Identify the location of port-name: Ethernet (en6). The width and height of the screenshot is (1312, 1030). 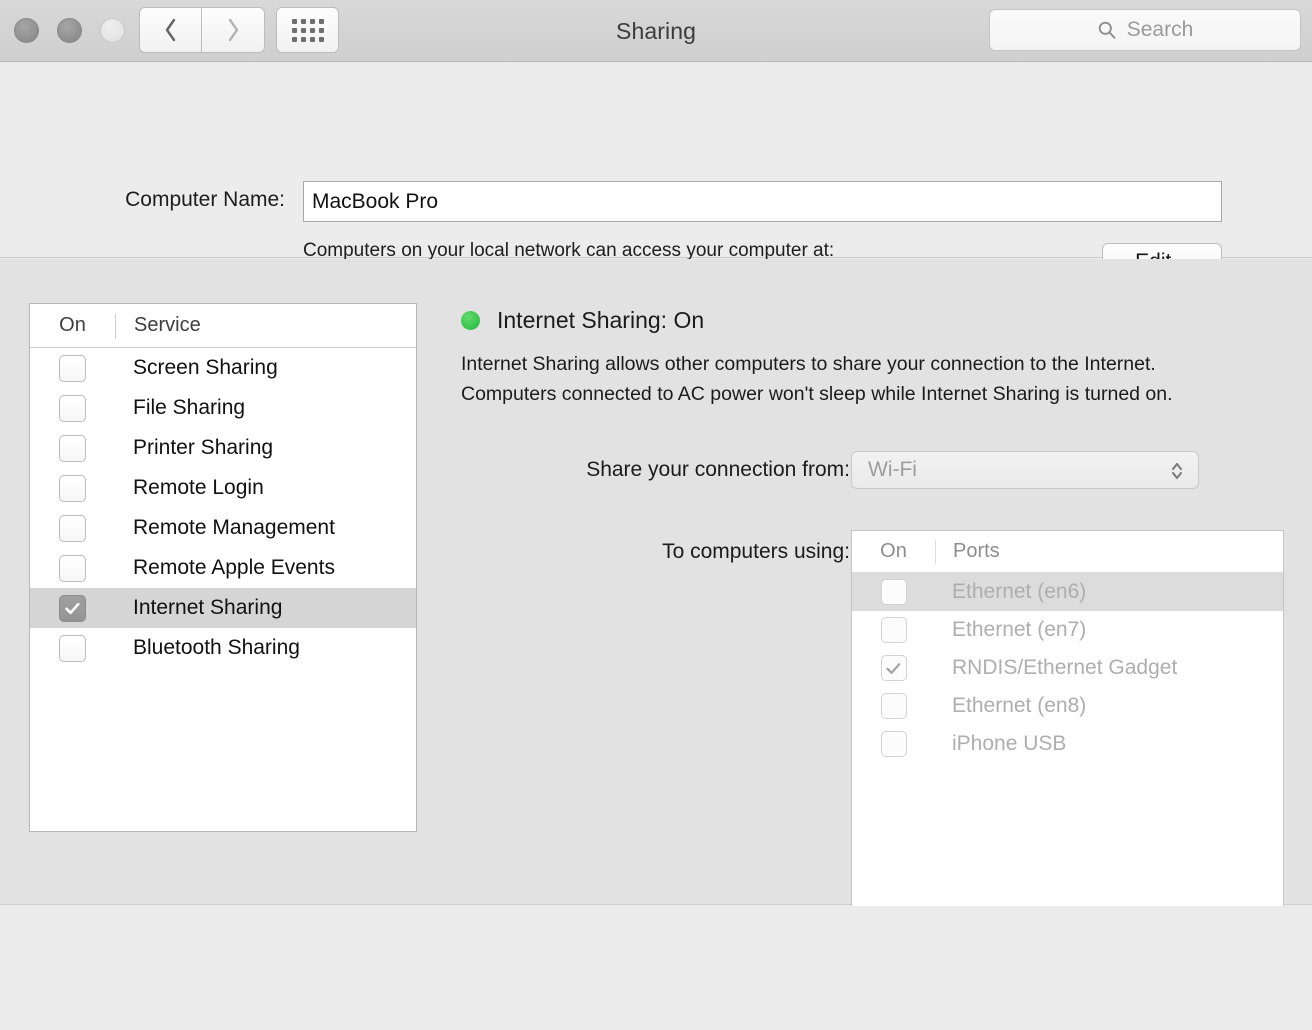
(1019, 591).